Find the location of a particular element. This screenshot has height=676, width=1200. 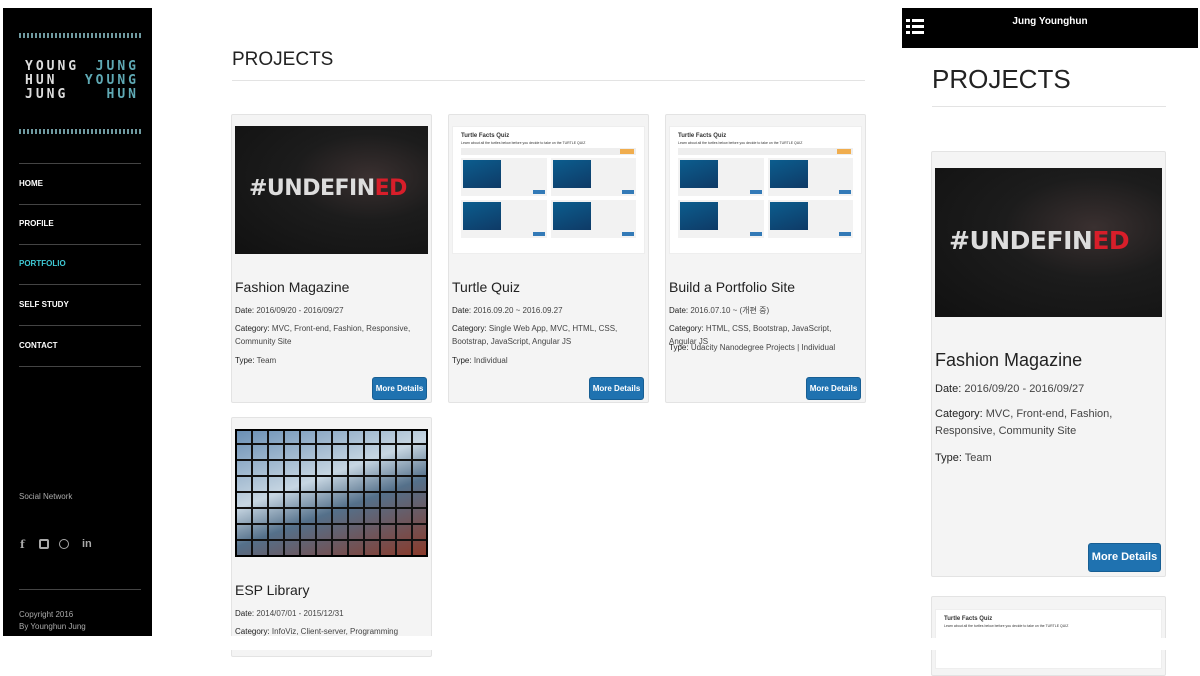

project-thumbnail is located at coordinates (331, 493).